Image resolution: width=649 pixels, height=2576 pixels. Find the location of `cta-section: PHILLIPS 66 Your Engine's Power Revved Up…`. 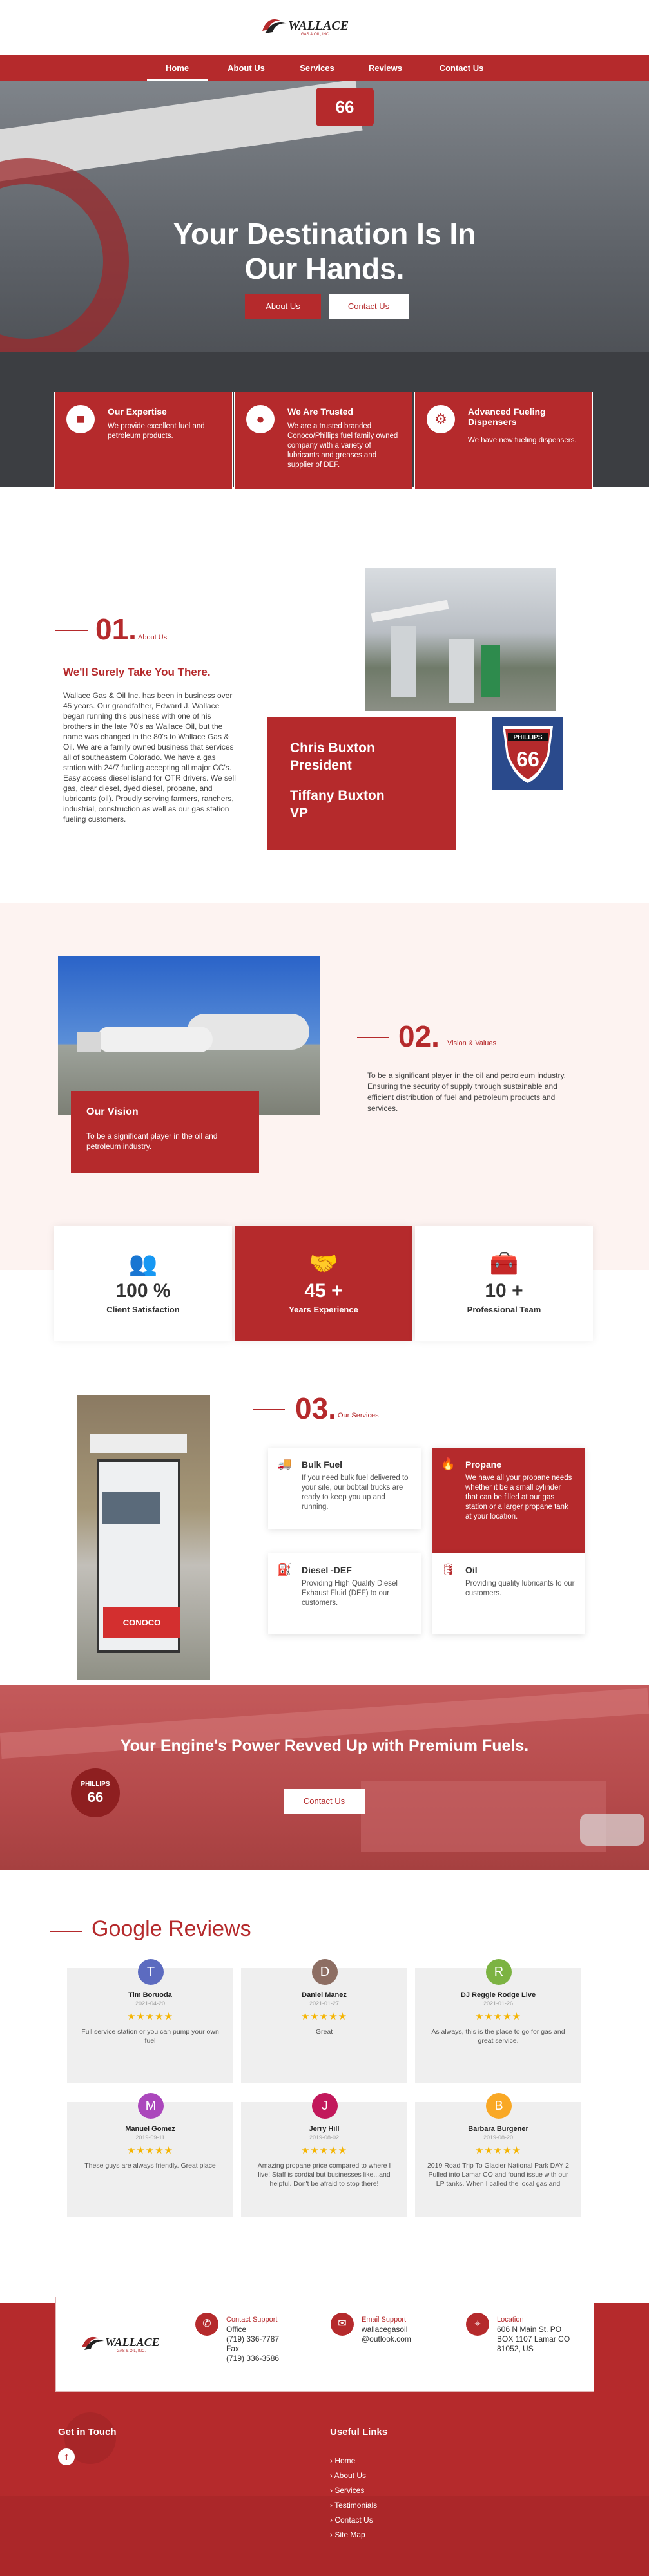

cta-section: PHILLIPS 66 Your Engine's Power Revved Up… is located at coordinates (325, 1777).